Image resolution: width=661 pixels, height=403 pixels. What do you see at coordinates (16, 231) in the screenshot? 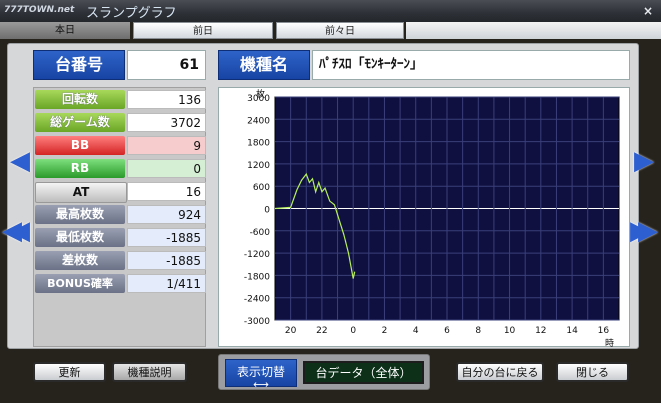
I see `first-machine-arrow-icon: ◀◀` at bounding box center [16, 231].